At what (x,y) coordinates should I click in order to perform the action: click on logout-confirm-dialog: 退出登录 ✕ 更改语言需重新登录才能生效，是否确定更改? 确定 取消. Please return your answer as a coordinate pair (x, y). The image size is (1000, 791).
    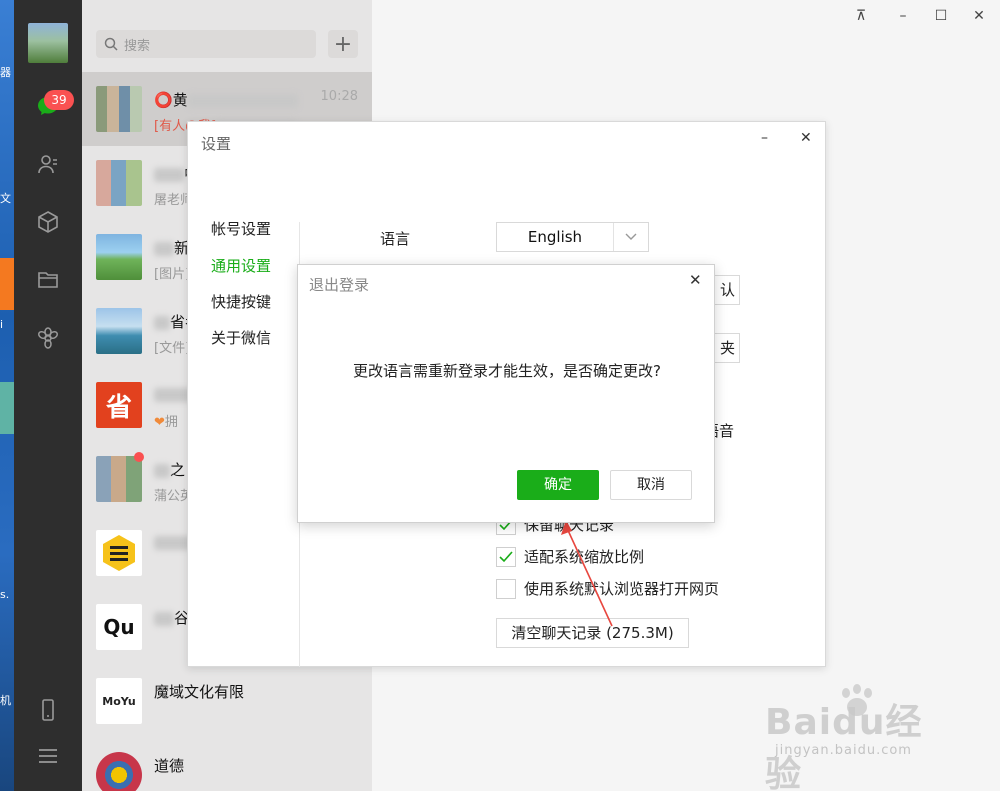
    Looking at the image, I should click on (506, 393).